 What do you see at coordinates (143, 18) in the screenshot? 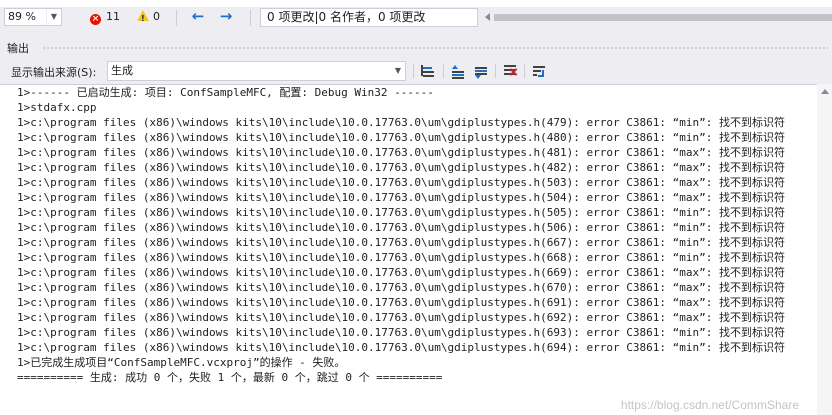
I see `warning-triangle-icon` at bounding box center [143, 18].